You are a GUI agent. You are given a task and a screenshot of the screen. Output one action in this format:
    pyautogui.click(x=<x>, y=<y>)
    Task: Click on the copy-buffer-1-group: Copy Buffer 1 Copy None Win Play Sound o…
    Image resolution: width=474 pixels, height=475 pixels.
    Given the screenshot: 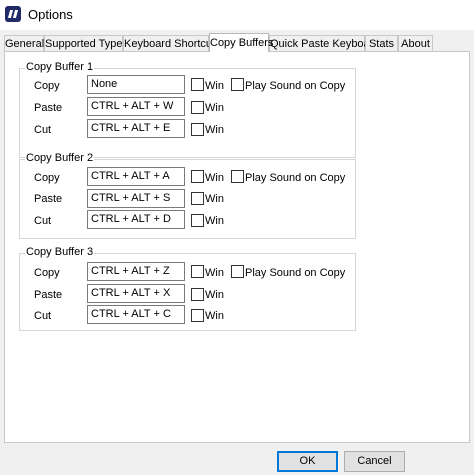 What is the action you would take?
    pyautogui.click(x=187, y=109)
    